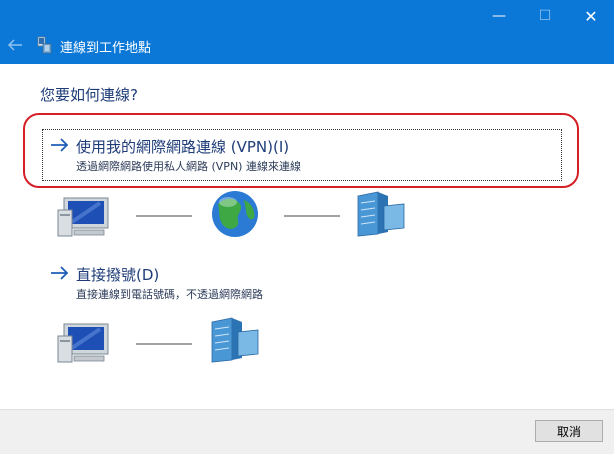 This screenshot has height=454, width=614. What do you see at coordinates (188, 166) in the screenshot?
I see `vpn-option-description: 透過網際網路使用私人網路 (VPN) 連線來連線` at bounding box center [188, 166].